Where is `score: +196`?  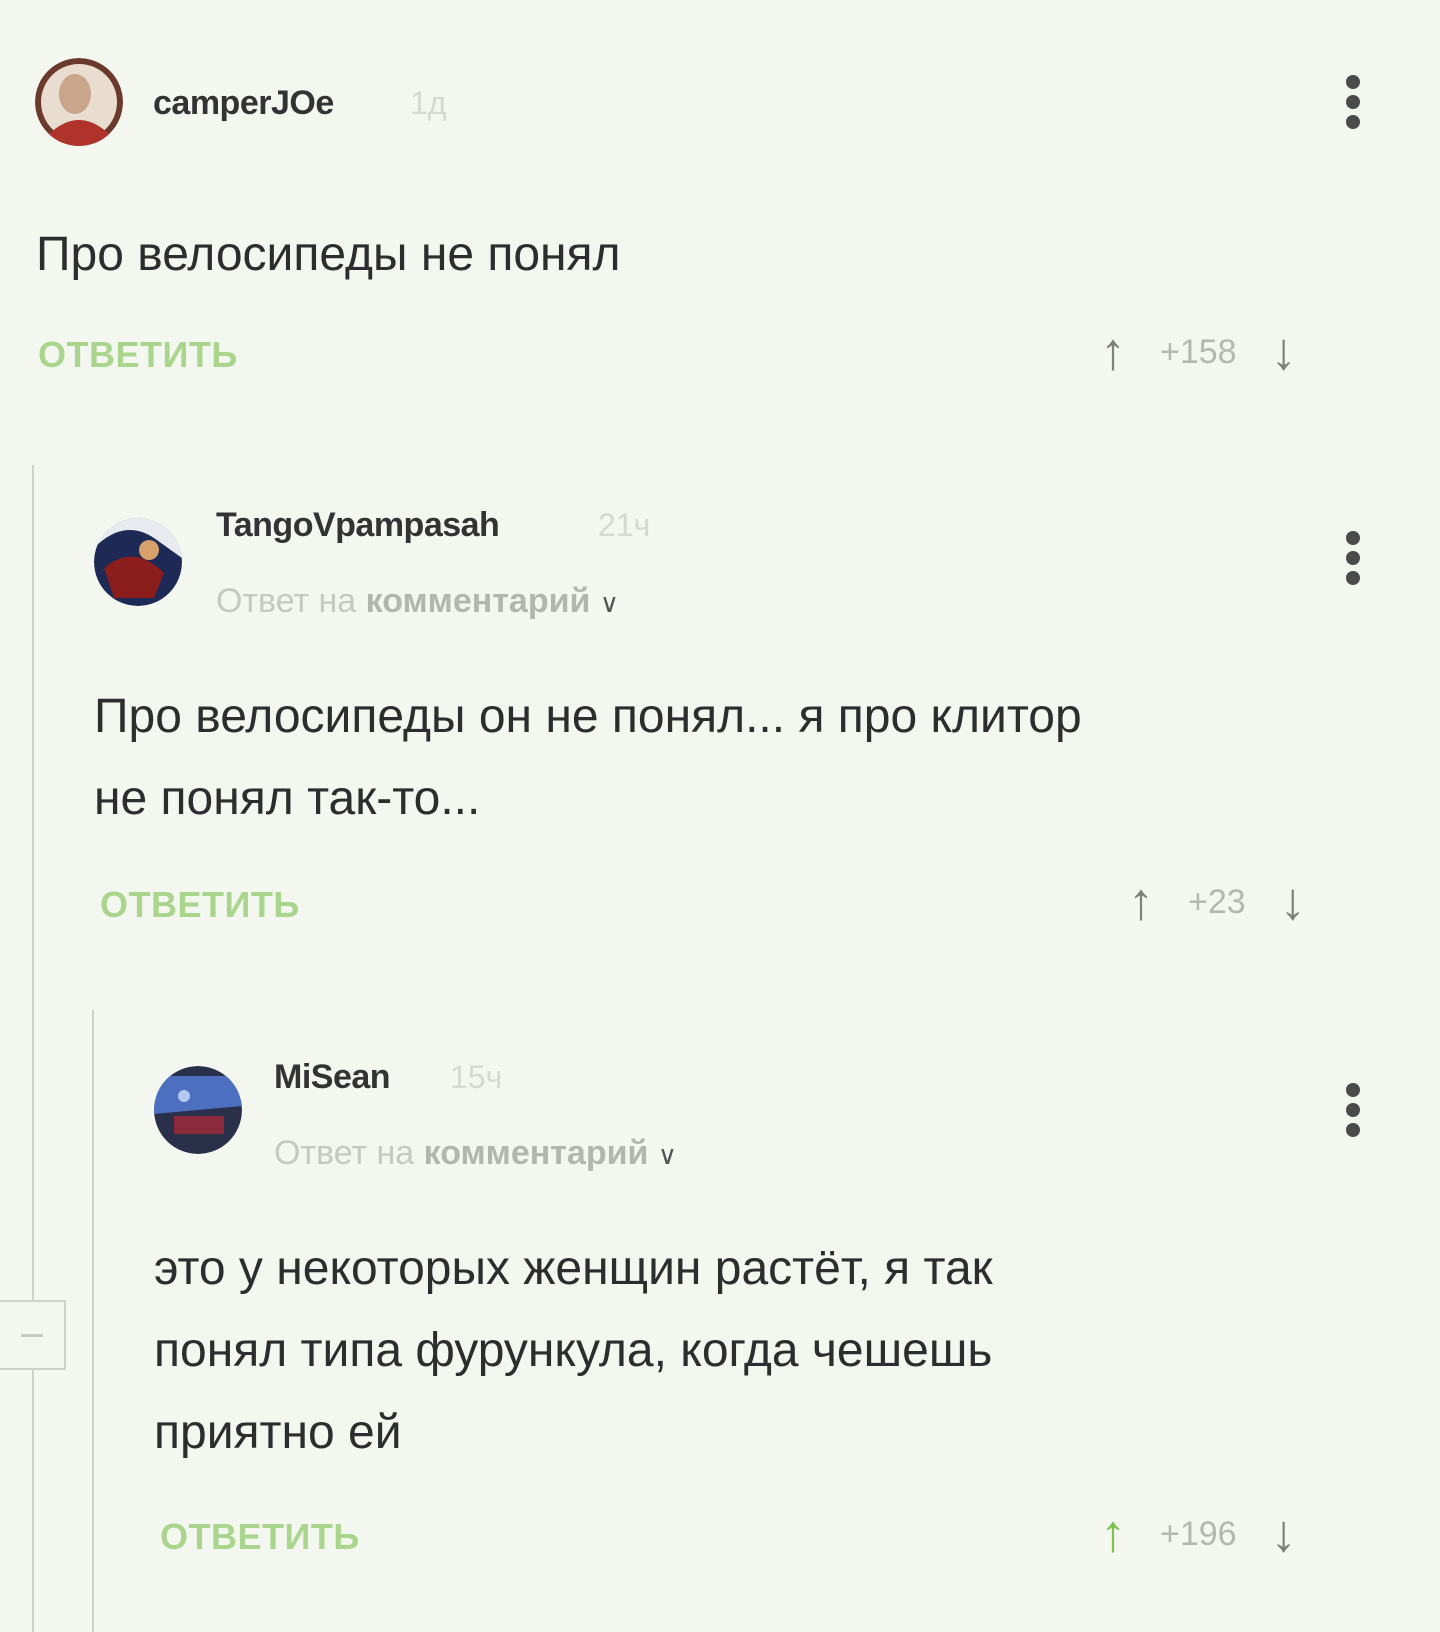 score: +196 is located at coordinates (1198, 1533).